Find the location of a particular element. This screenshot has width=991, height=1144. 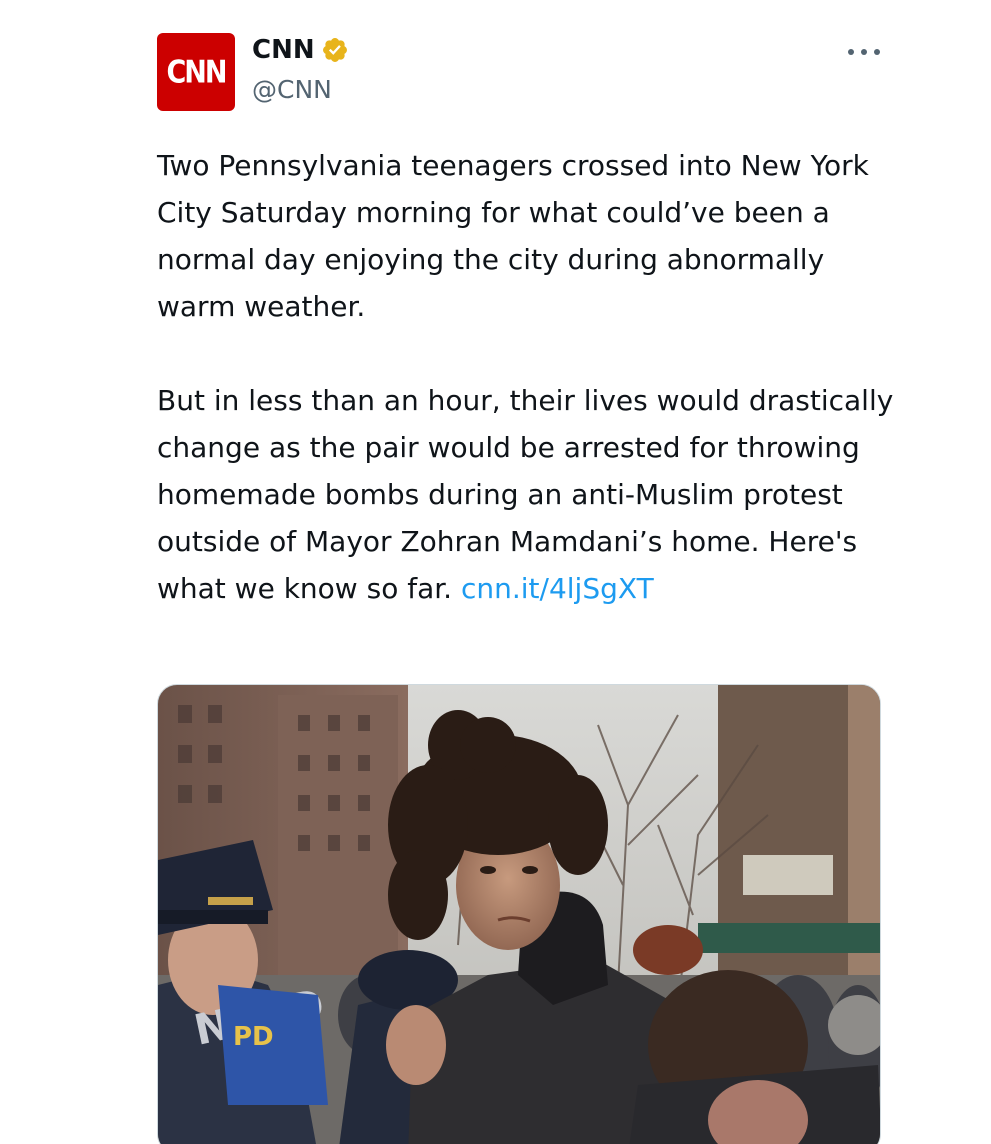

svg-text: PD is located at coordinates (253, 1037).